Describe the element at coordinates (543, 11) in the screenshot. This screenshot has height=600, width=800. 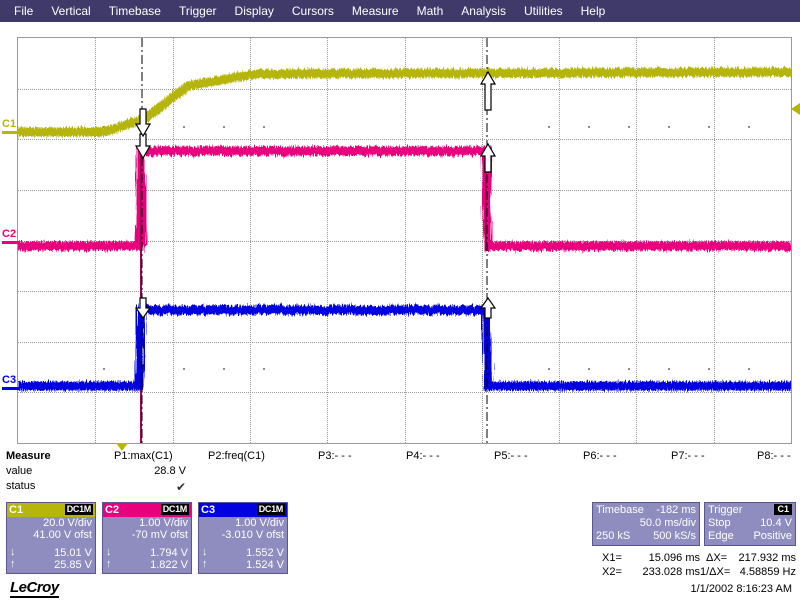
I see `menu-item-utilities: Utilities` at that location.